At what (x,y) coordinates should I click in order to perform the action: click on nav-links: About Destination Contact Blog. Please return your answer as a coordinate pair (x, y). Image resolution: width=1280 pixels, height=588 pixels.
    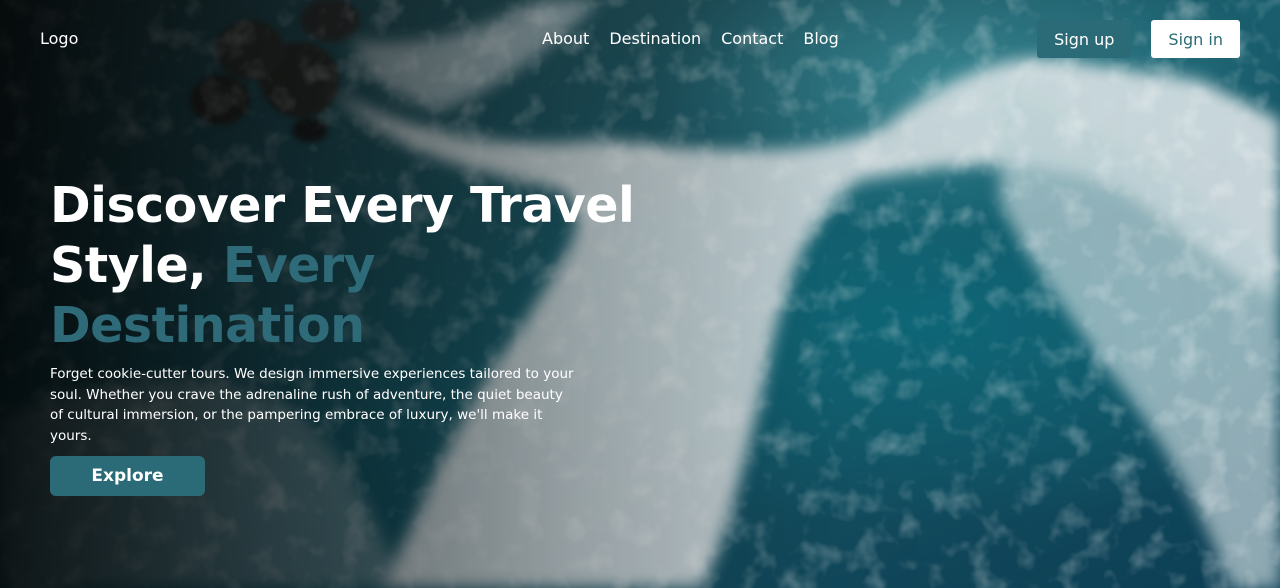
    Looking at the image, I should click on (690, 39).